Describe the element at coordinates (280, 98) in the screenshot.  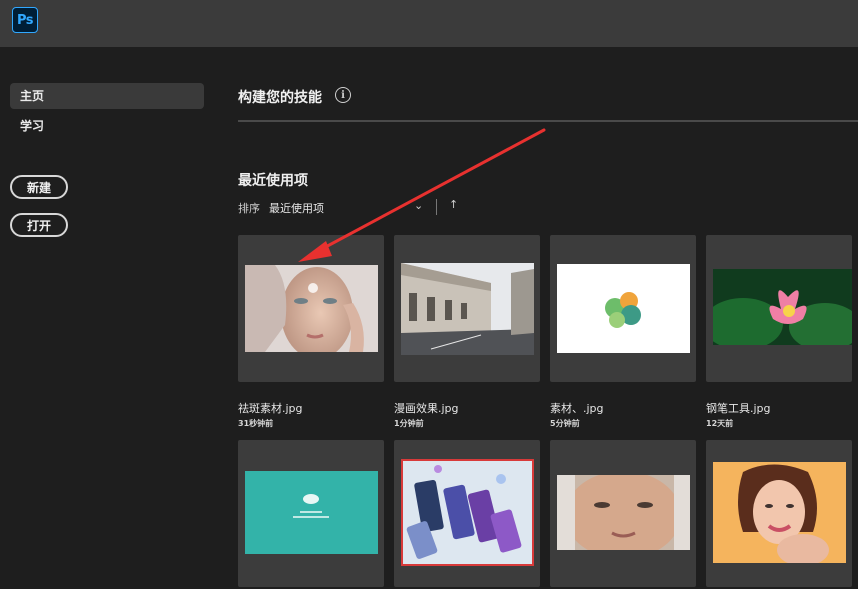
I see `build-skills-title: 构建您的技能` at that location.